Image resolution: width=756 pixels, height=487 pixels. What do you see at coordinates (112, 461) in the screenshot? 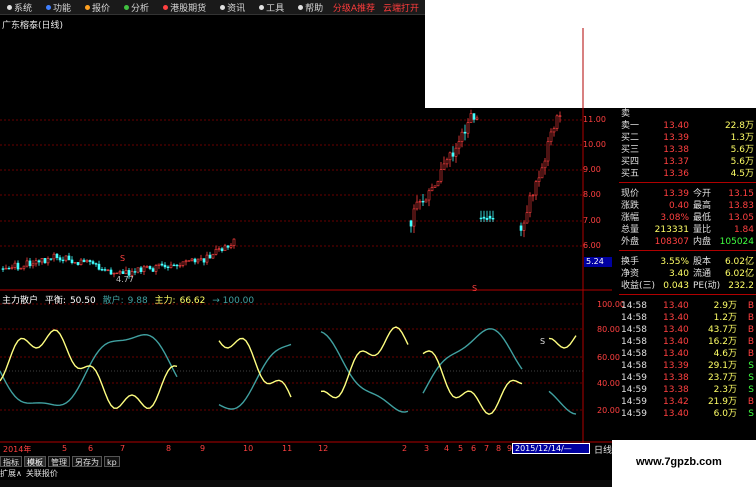
I see `tab-kp: kp` at bounding box center [112, 461].